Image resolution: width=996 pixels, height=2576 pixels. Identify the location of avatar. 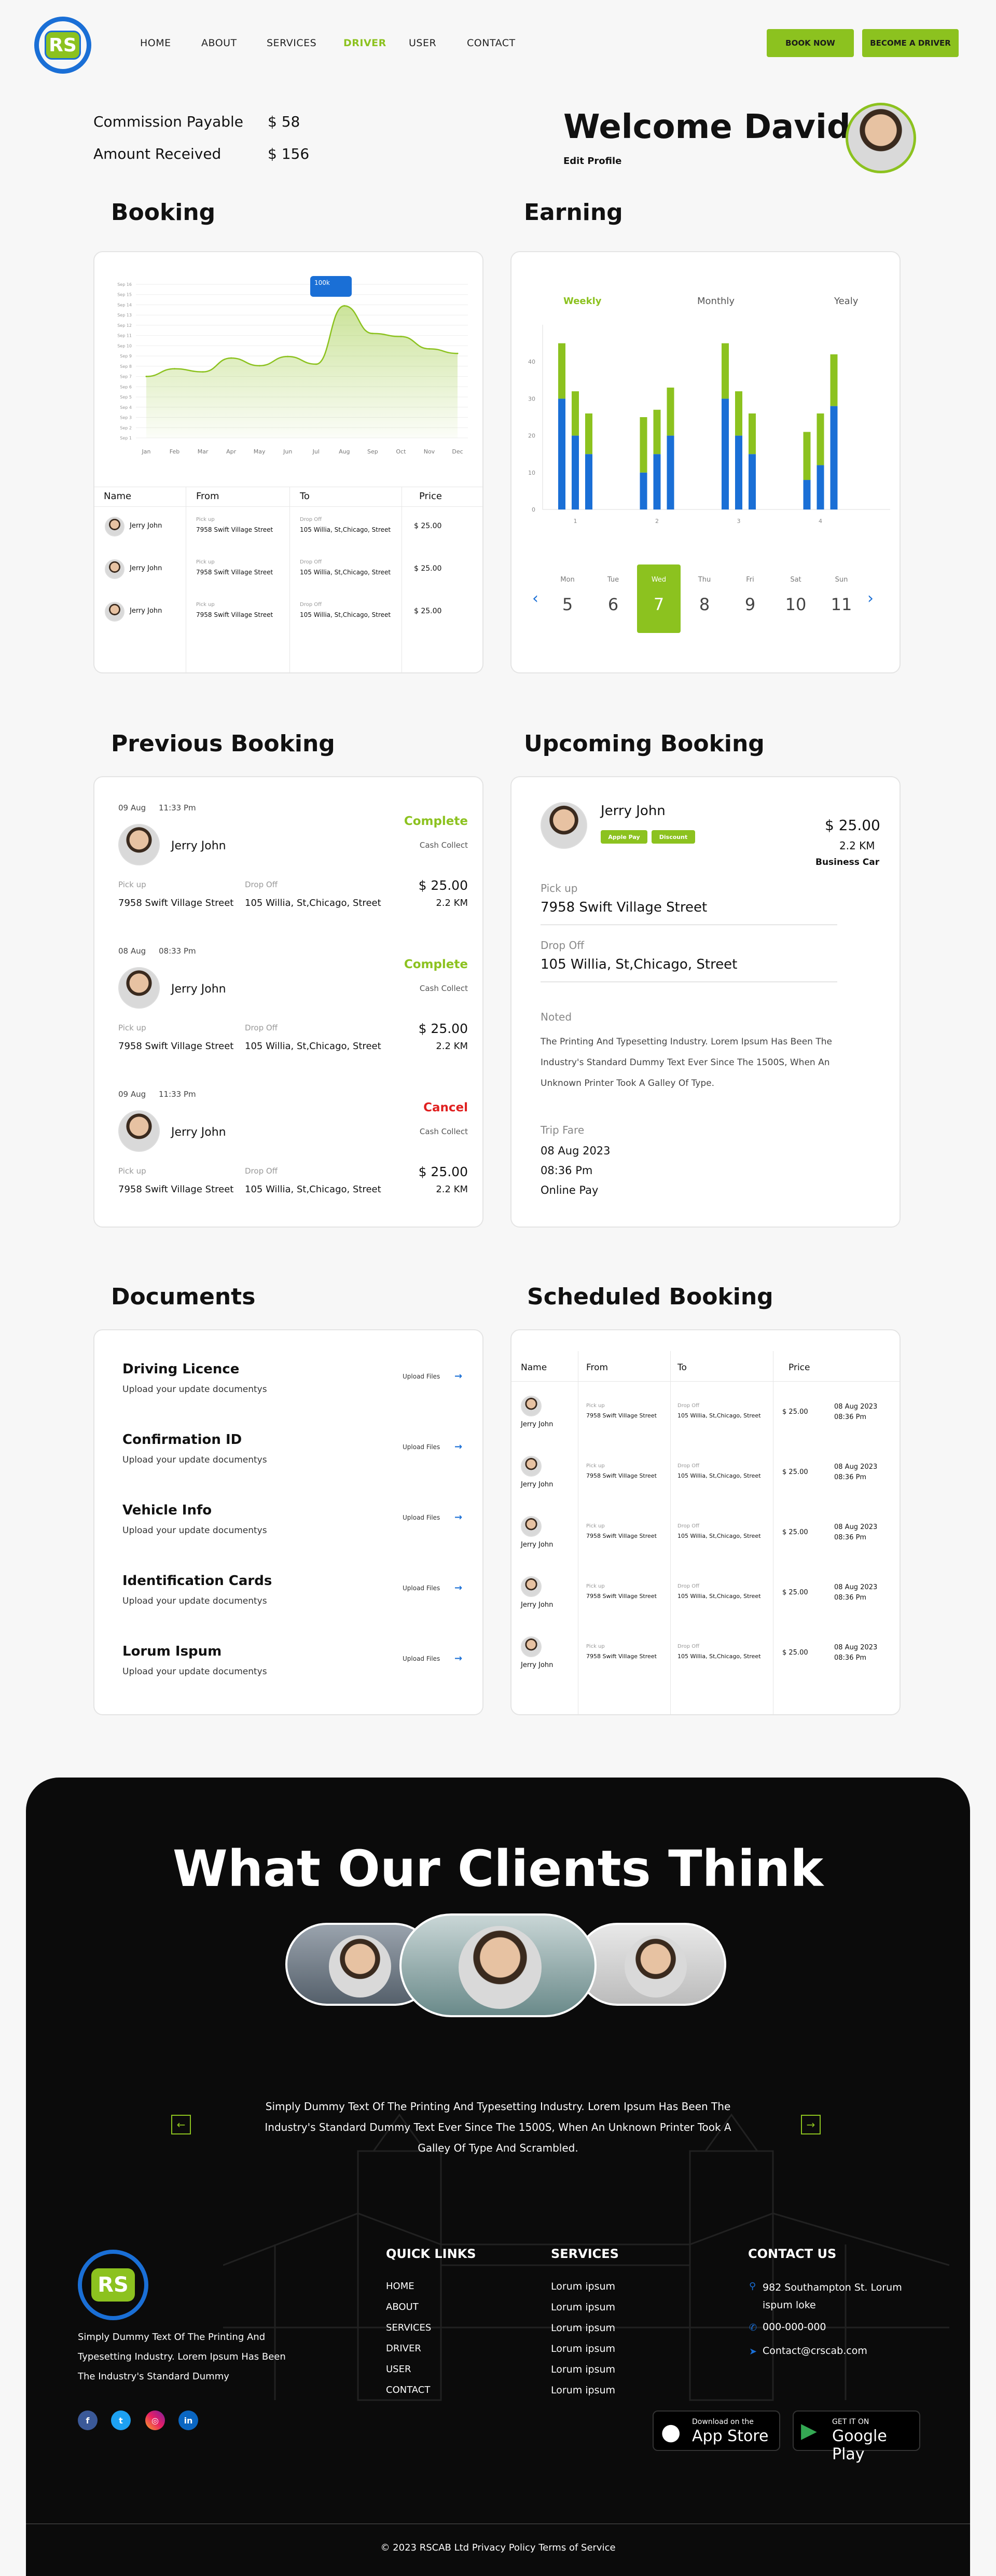
(532, 1586).